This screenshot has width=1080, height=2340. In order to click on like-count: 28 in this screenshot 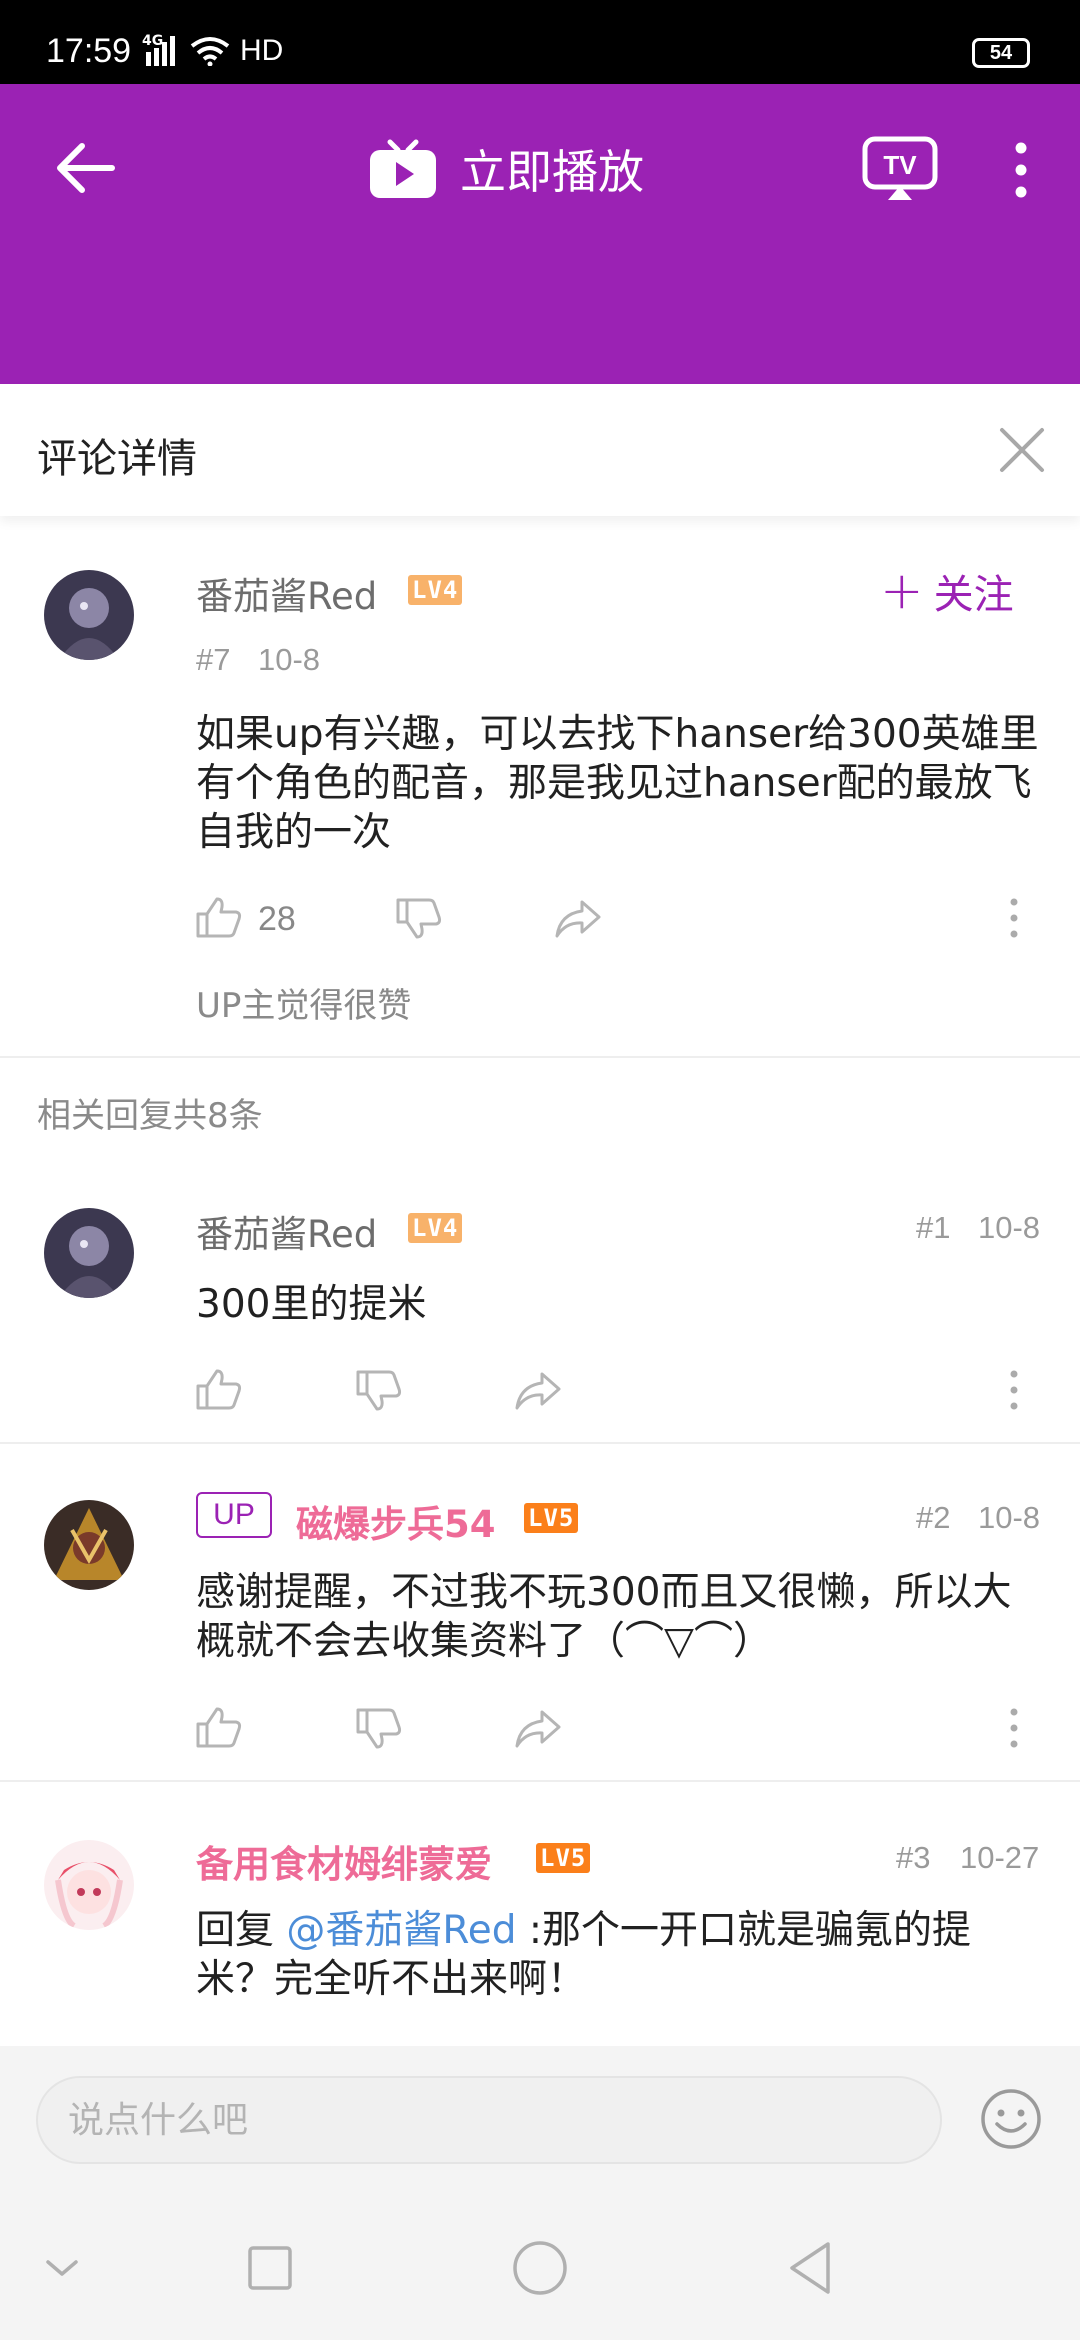, I will do `click(277, 919)`.